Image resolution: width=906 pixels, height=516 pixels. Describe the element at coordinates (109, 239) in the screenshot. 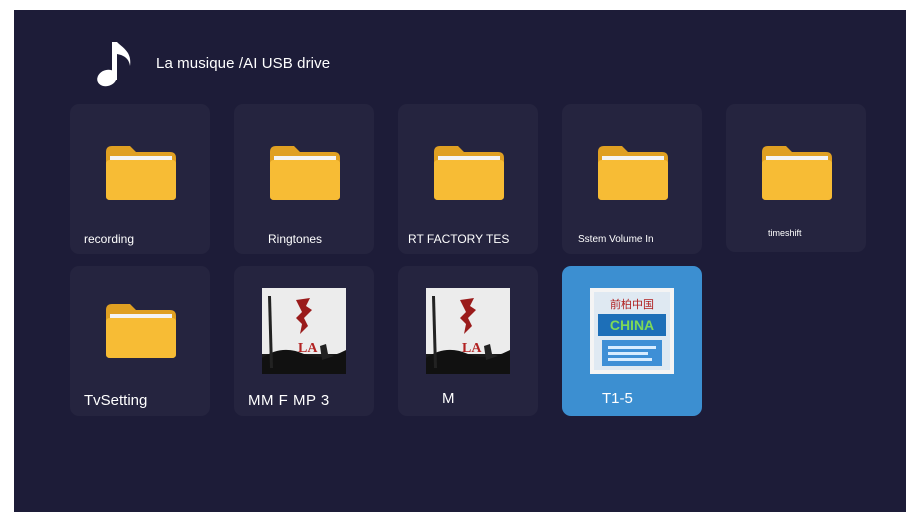

I see `tile-label: recording` at that location.